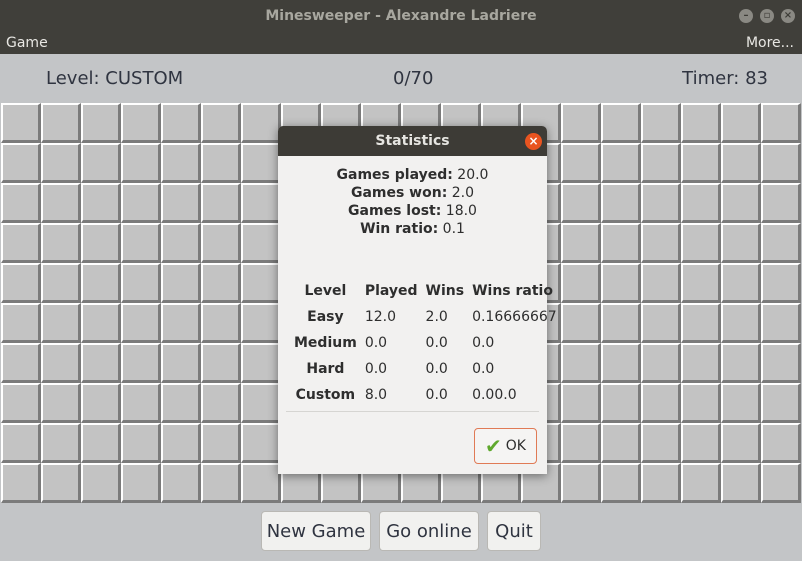 The height and width of the screenshot is (561, 802). What do you see at coordinates (746, 16) in the screenshot?
I see `minimize-icon: –` at bounding box center [746, 16].